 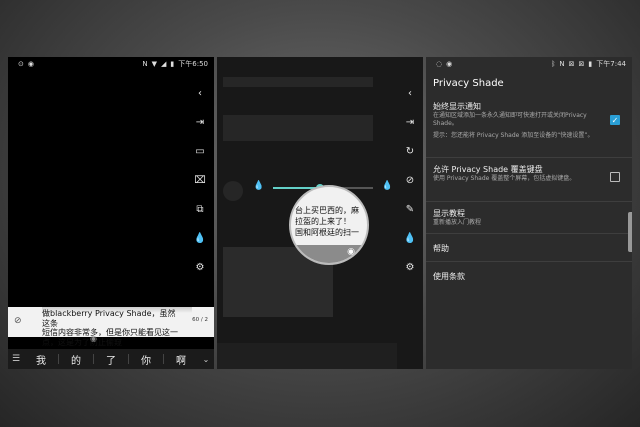 I want to click on blurred-image, so click(x=298, y=128).